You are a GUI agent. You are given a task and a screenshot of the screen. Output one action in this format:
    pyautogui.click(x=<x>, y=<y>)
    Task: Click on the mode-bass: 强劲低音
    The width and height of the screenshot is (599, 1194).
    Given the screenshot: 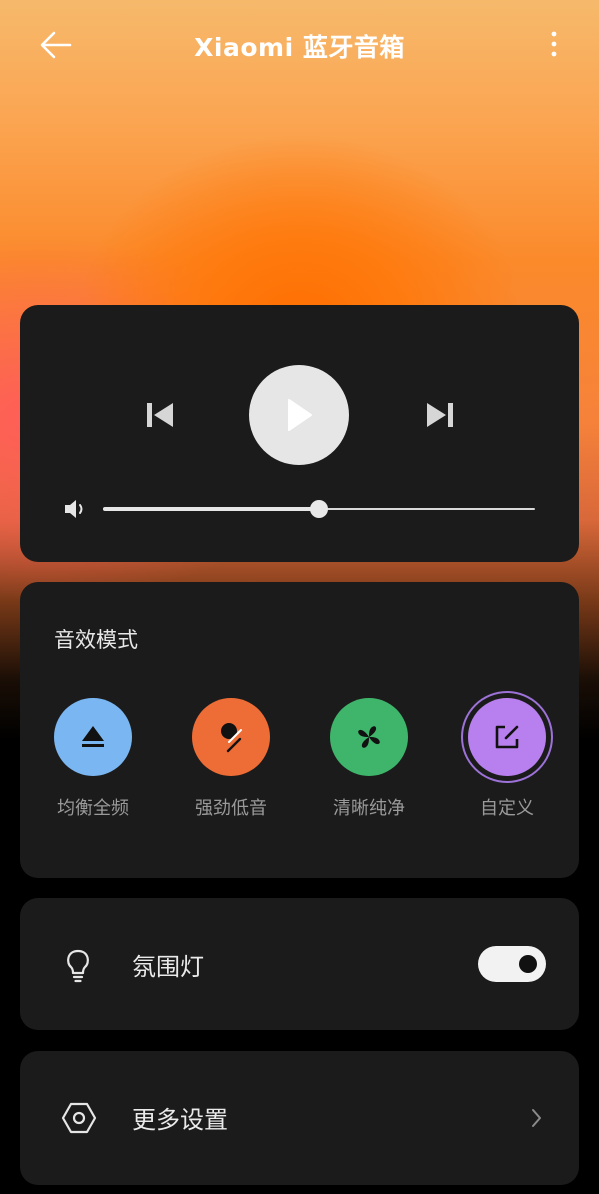 What is the action you would take?
    pyautogui.click(x=231, y=763)
    